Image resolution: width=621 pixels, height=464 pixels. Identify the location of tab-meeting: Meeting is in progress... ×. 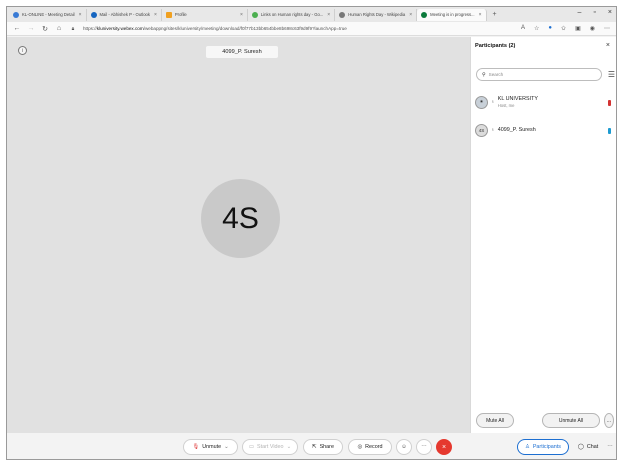
(452, 14).